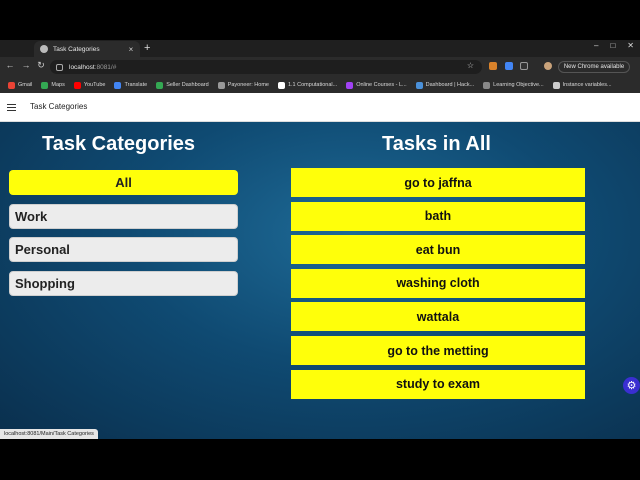 The width and height of the screenshot is (640, 480). What do you see at coordinates (44, 49) in the screenshot?
I see `favicon-icon` at bounding box center [44, 49].